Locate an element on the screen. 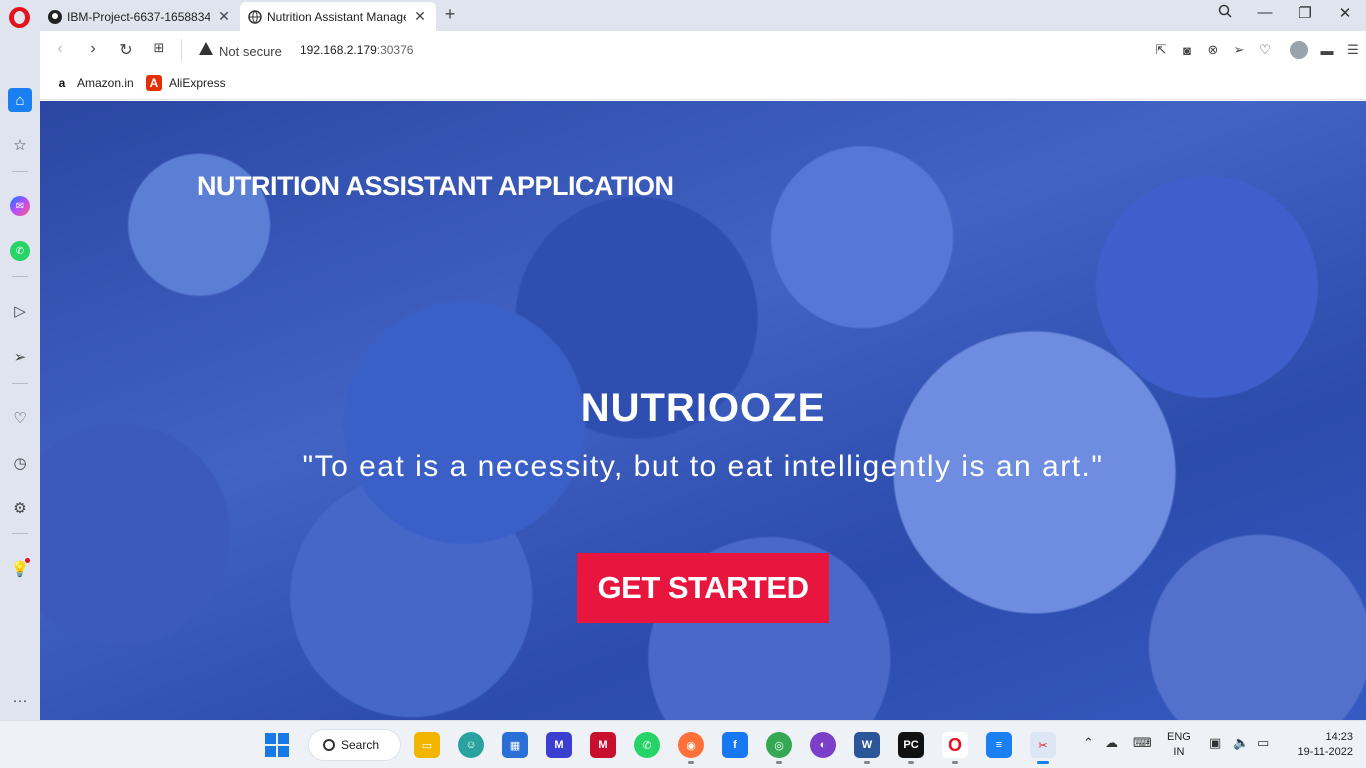  file-explorer-icon: ▭ is located at coordinates (427, 745).